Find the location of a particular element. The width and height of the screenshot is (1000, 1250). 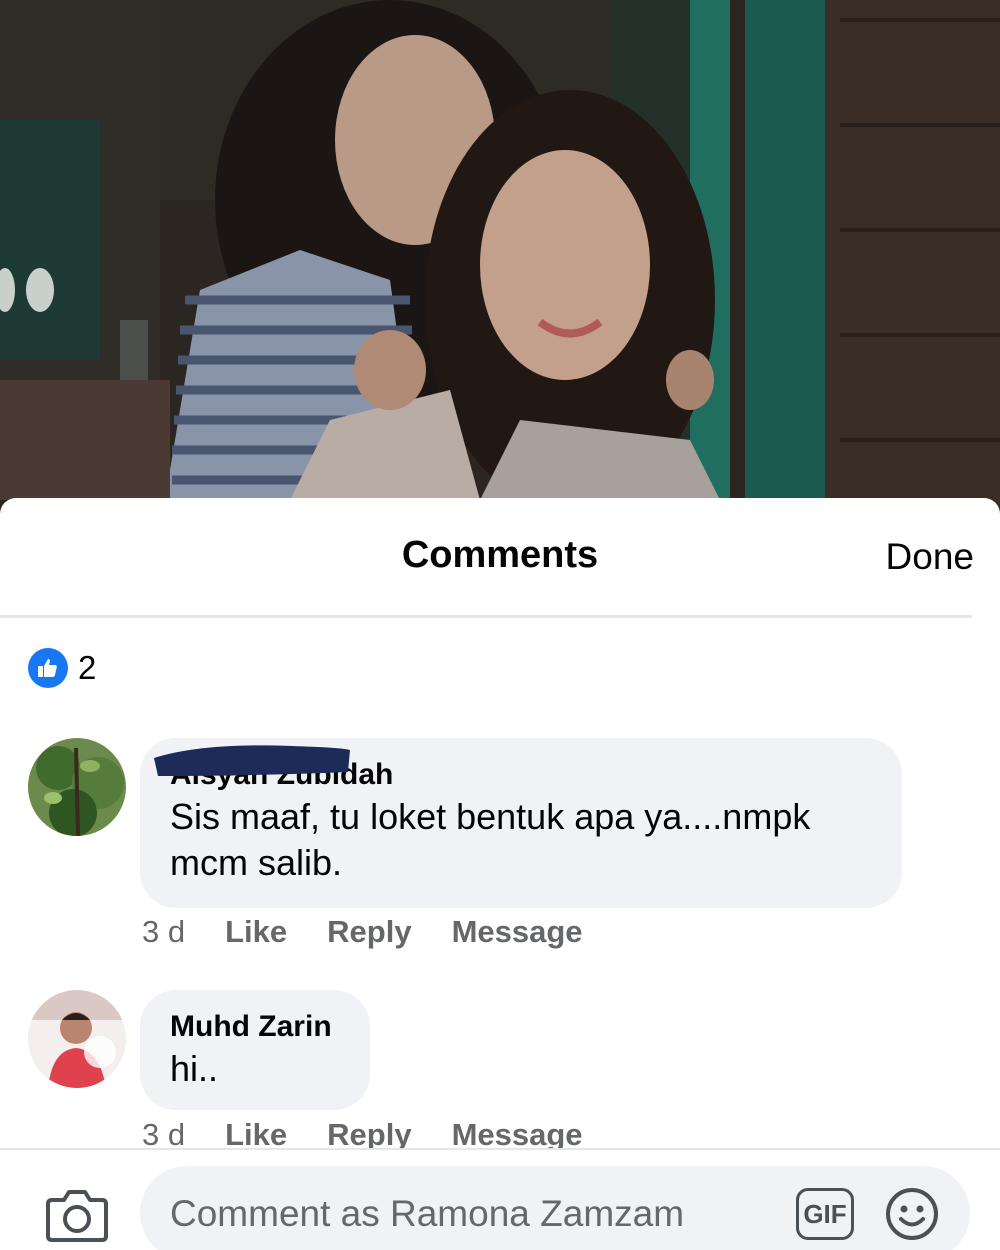

comment-author: Muhd Zarin is located at coordinates (256, 1027).